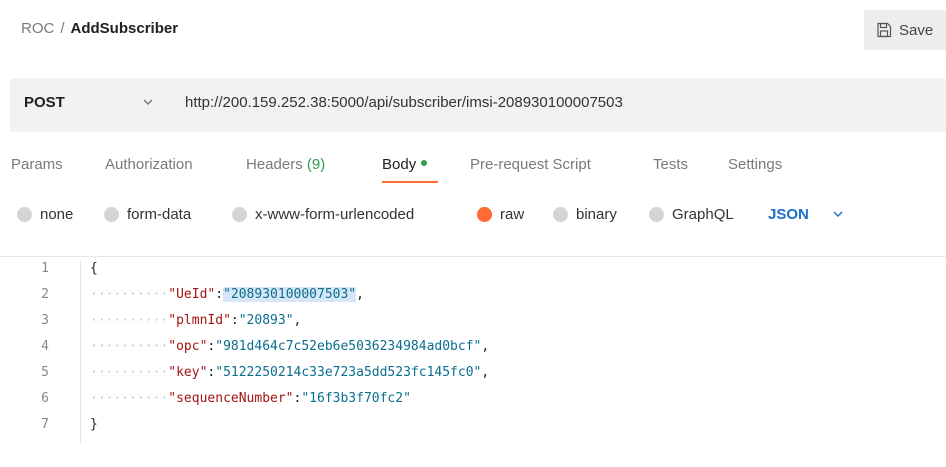 The image size is (946, 467). I want to click on radio-form-data-label: form-data, so click(159, 214).